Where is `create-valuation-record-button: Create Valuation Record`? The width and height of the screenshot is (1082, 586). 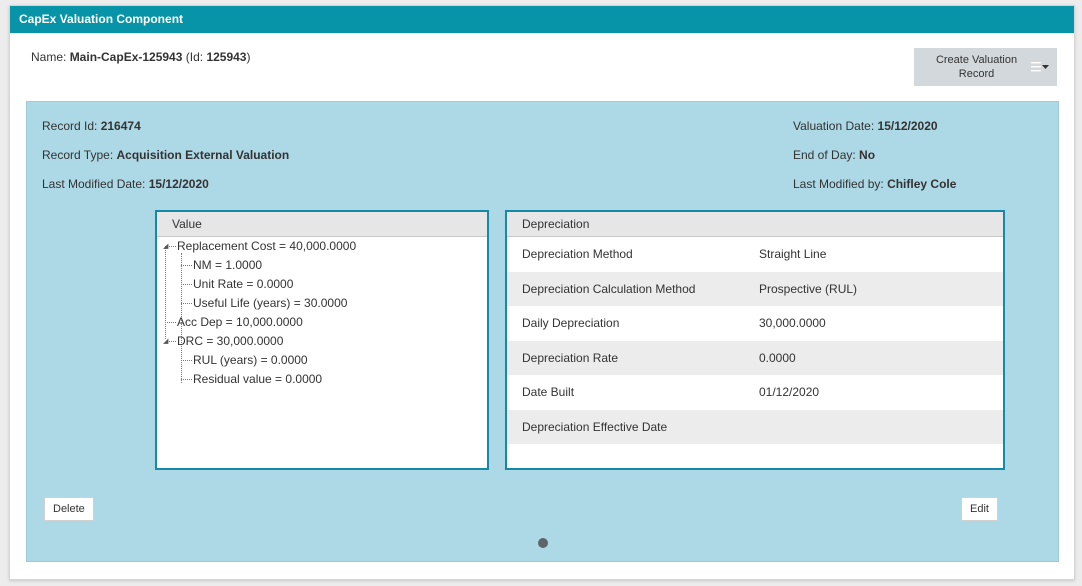 create-valuation-record-button: Create Valuation Record is located at coordinates (985, 67).